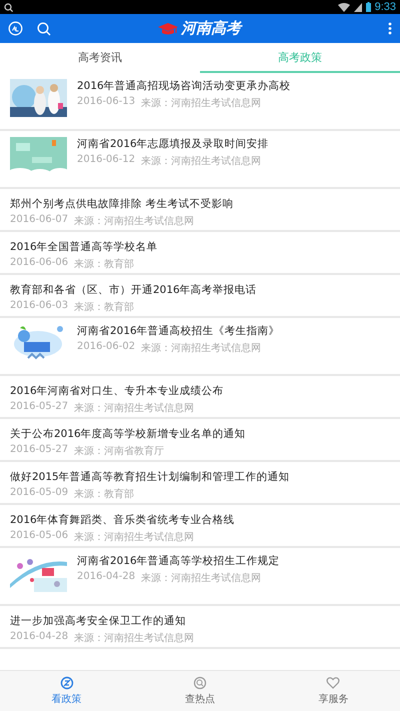 The width and height of the screenshot is (400, 711). I want to click on article-title: 郑州个别考点供电故障排除 考生考试不受影响, so click(122, 204).